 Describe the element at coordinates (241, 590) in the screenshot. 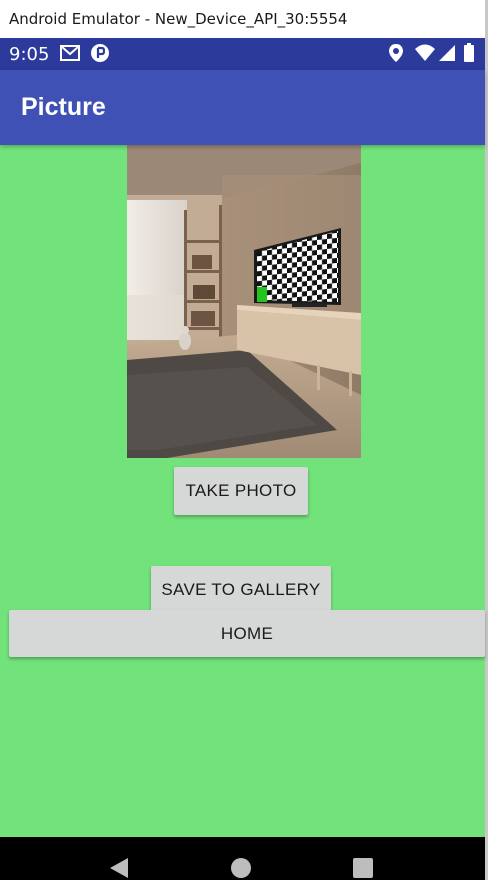

I see `save-to-gallery-button: SAVE TO GALLERY` at that location.